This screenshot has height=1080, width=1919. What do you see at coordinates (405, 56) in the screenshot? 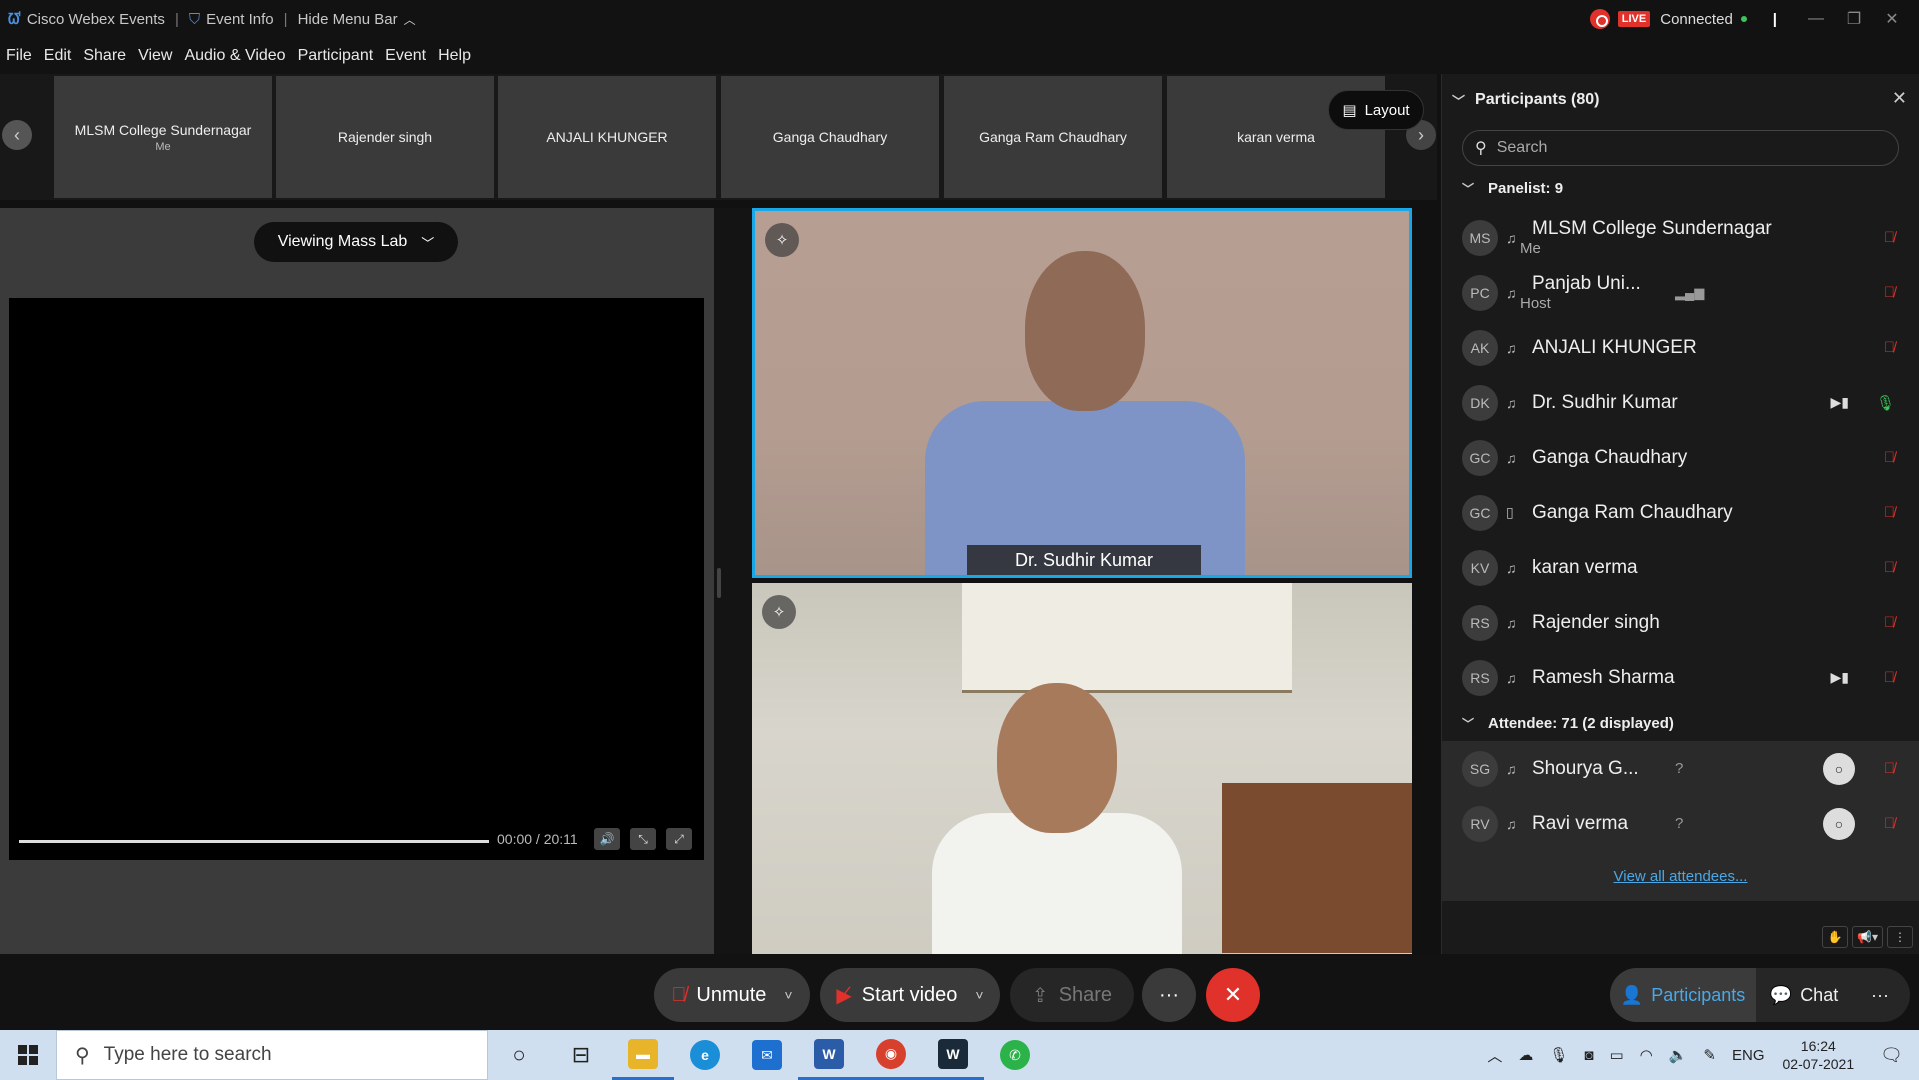
I see `menu-event: Event` at bounding box center [405, 56].